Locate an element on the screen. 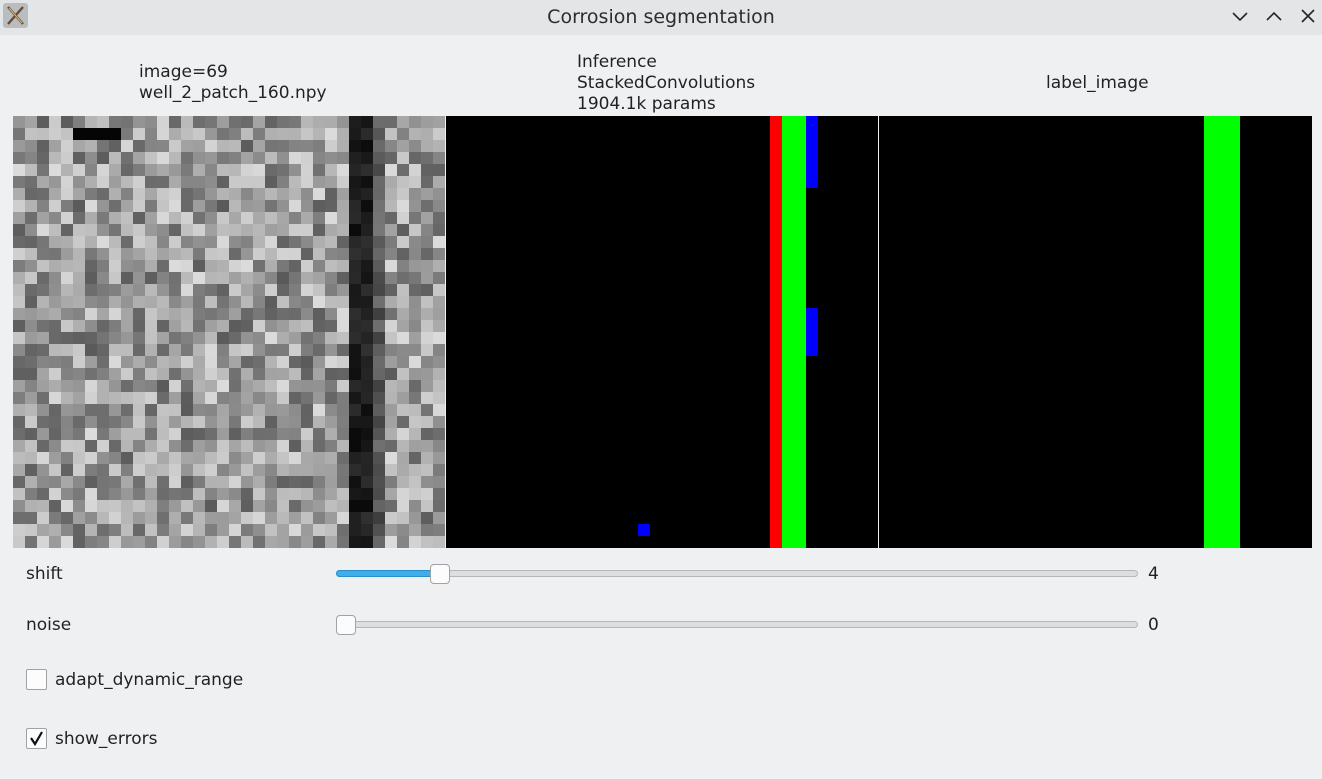 The width and height of the screenshot is (1322, 779). noise-slider is located at coordinates (737, 625).